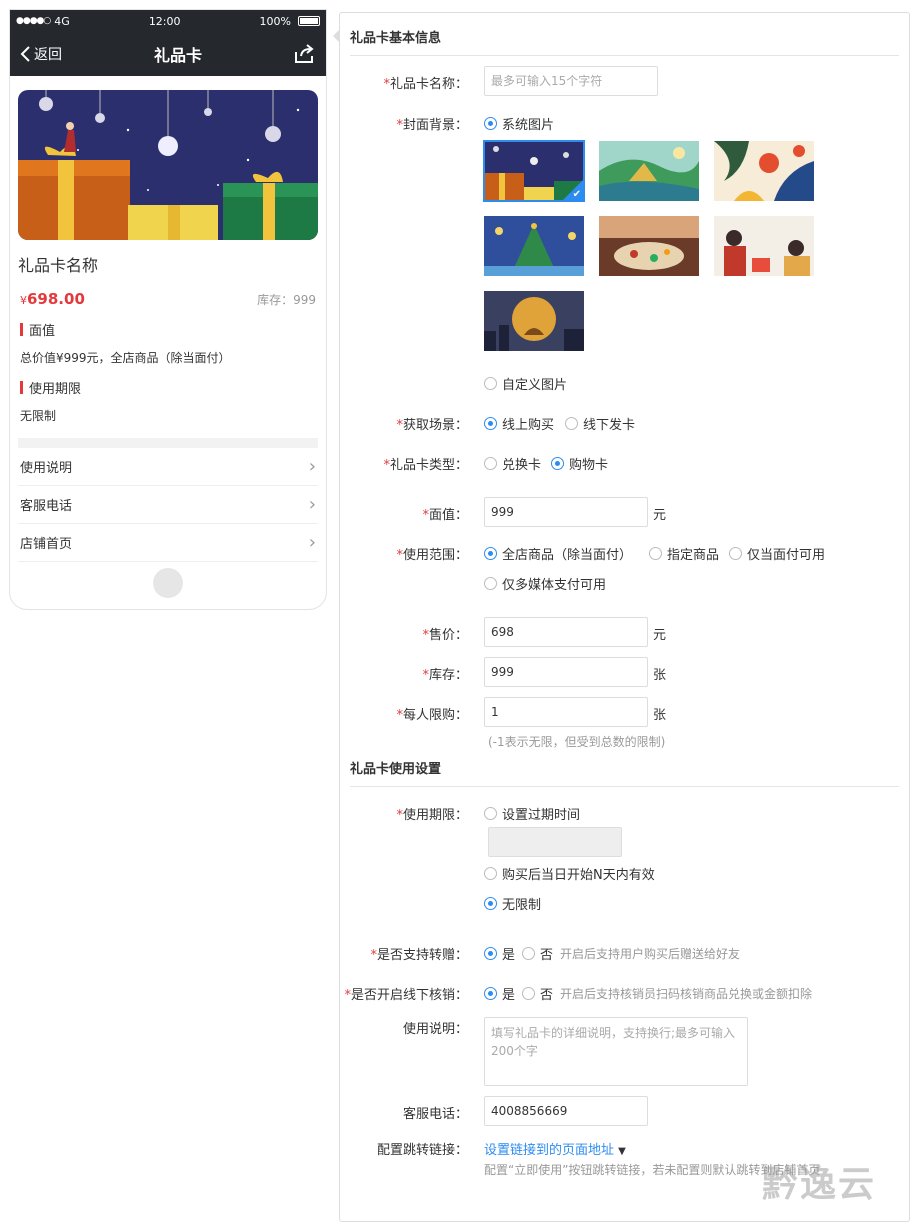 The height and width of the screenshot is (1231, 921). What do you see at coordinates (435, 1114) in the screenshot?
I see `service-phone-label: 客服电话：` at bounding box center [435, 1114].